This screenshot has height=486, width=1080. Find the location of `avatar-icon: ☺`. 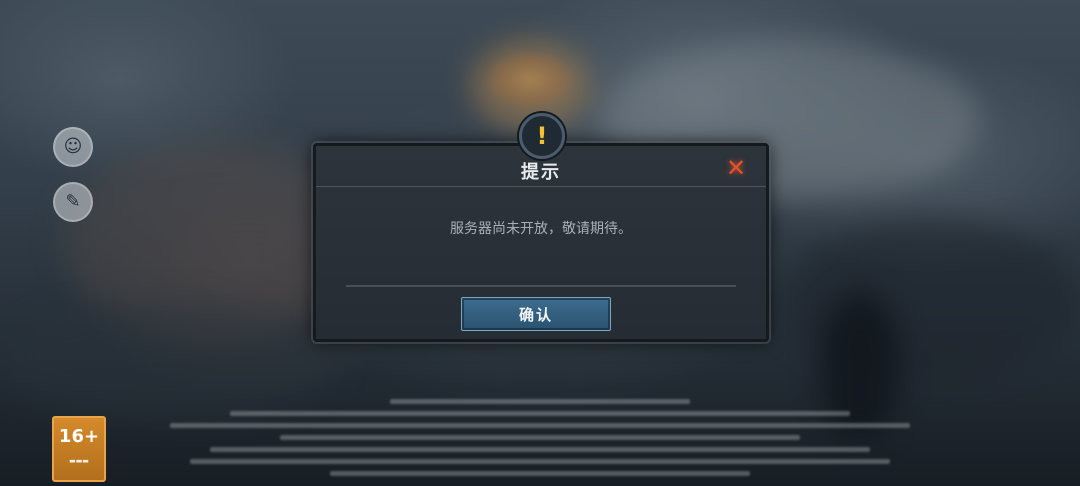

avatar-icon: ☺ is located at coordinates (73, 146).